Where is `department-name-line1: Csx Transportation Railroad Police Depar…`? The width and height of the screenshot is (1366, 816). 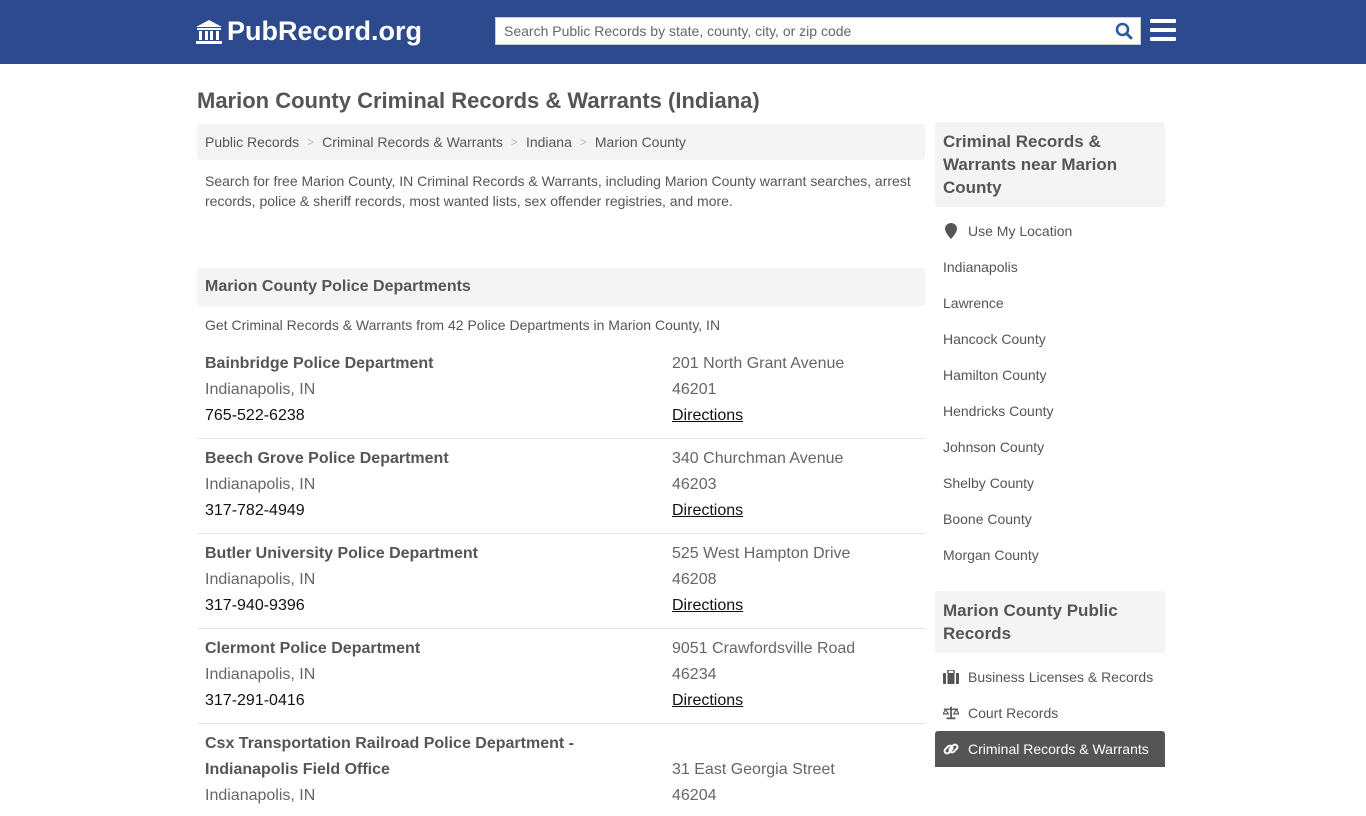 department-name-line1: Csx Transportation Railroad Police Depar… is located at coordinates (389, 743).